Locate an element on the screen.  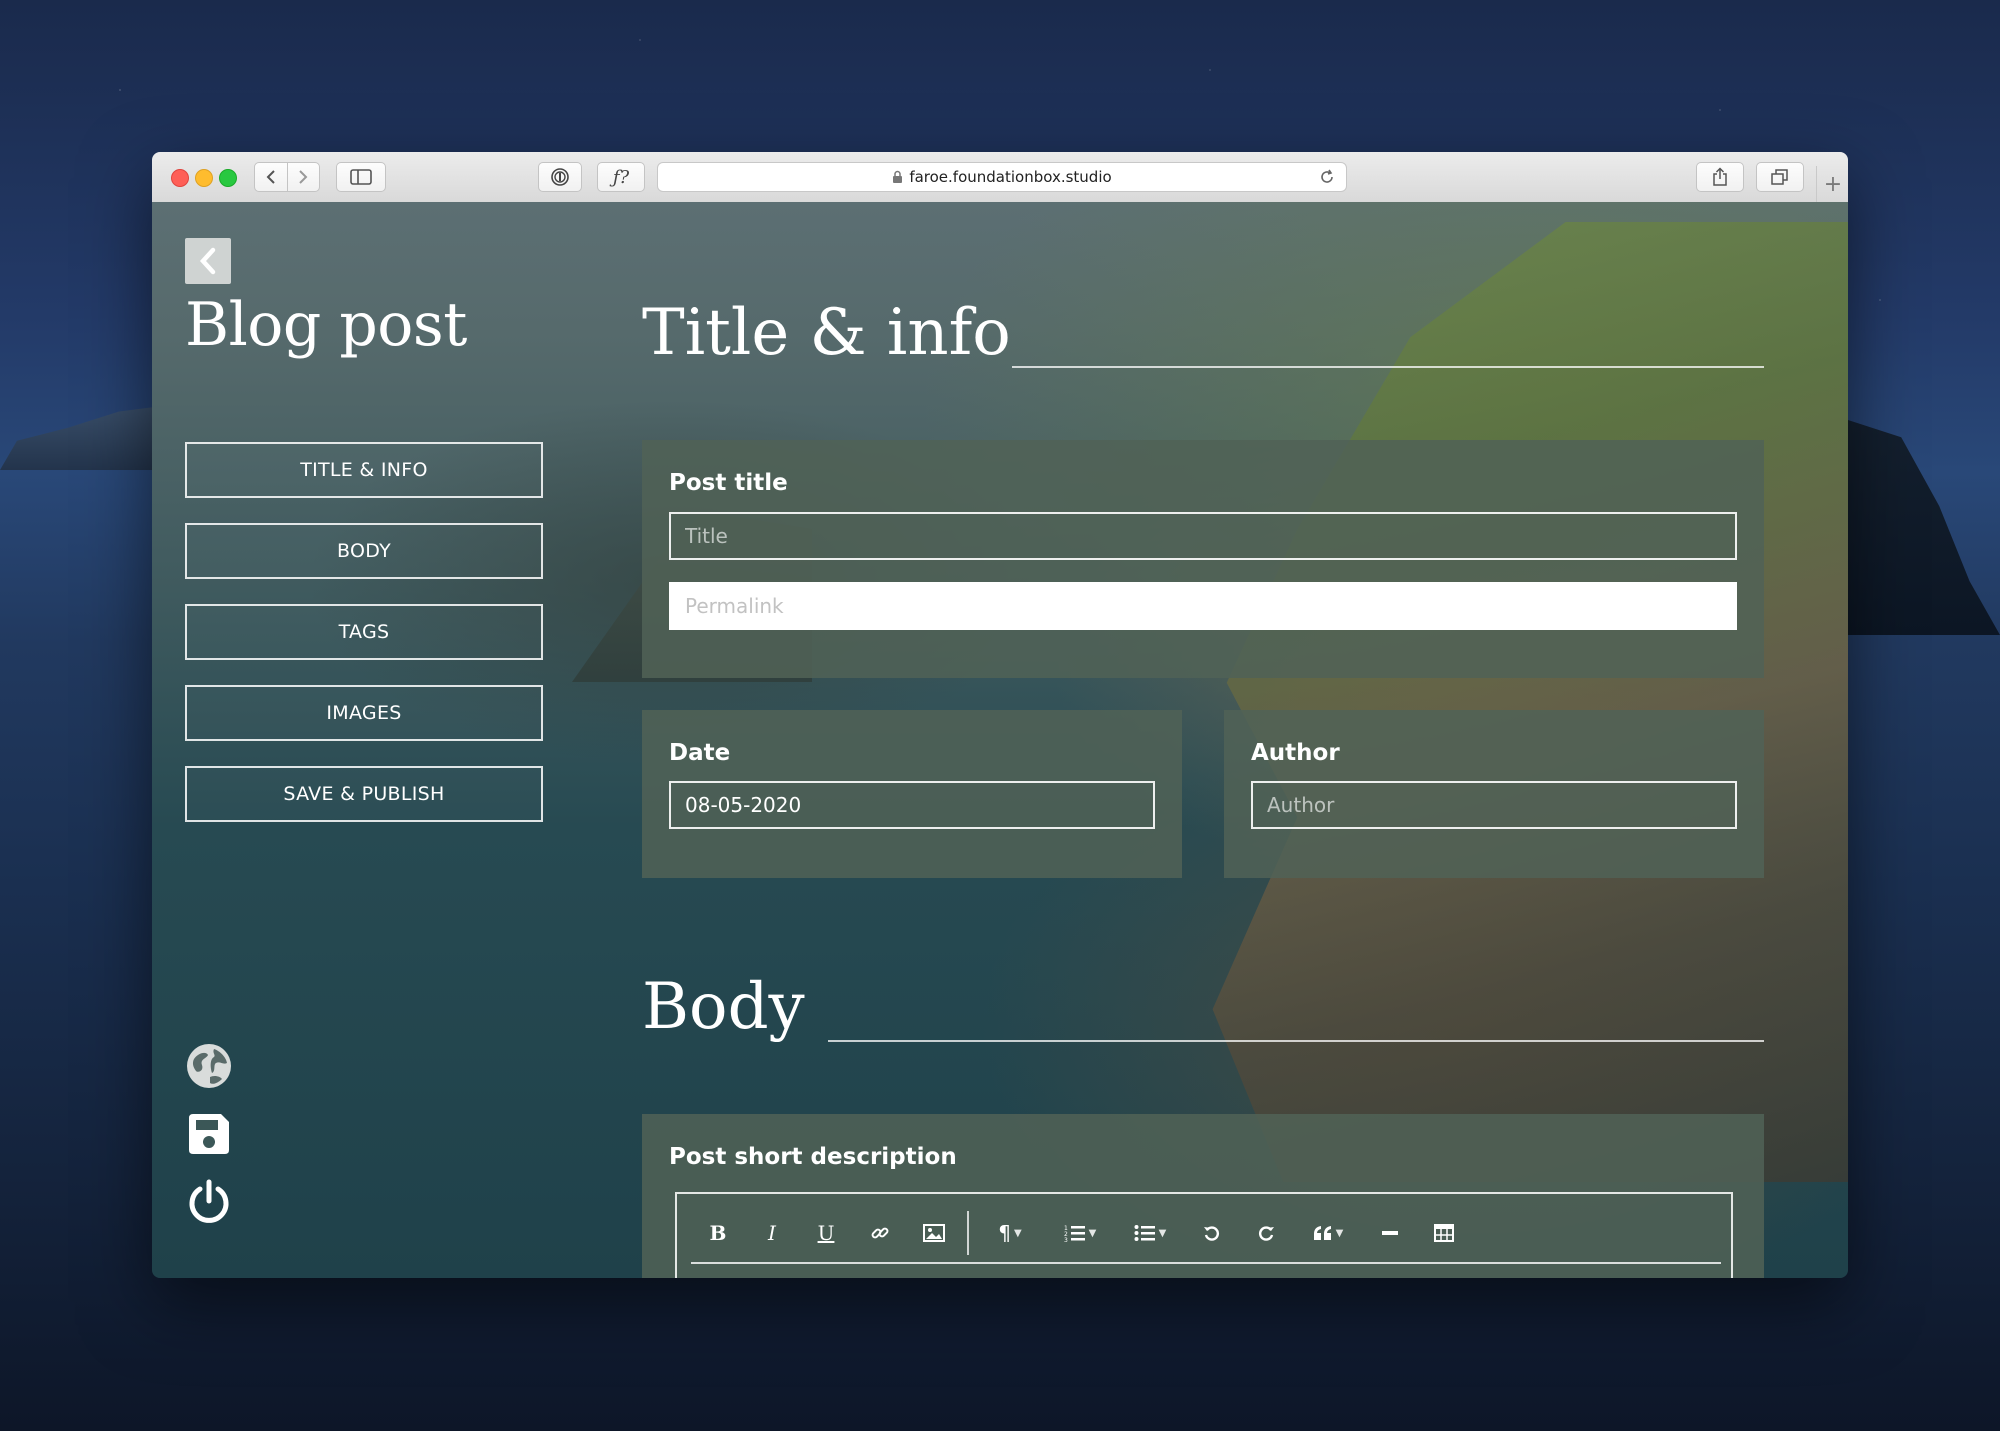
link-button is located at coordinates (880, 1233).